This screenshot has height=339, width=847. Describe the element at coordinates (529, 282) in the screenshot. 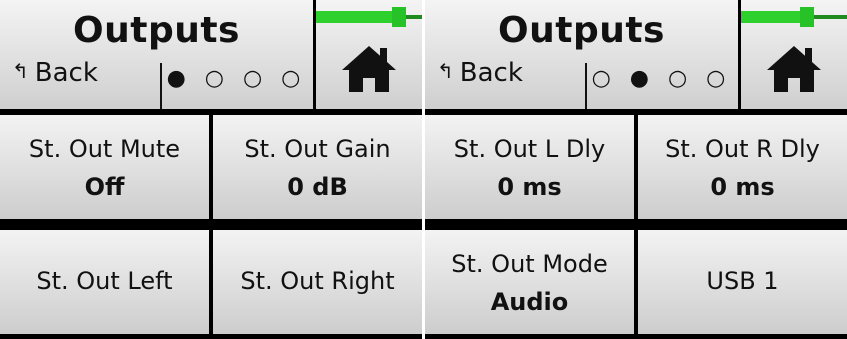

I see `st-out-mode-button: St. Out Mode Audio` at that location.